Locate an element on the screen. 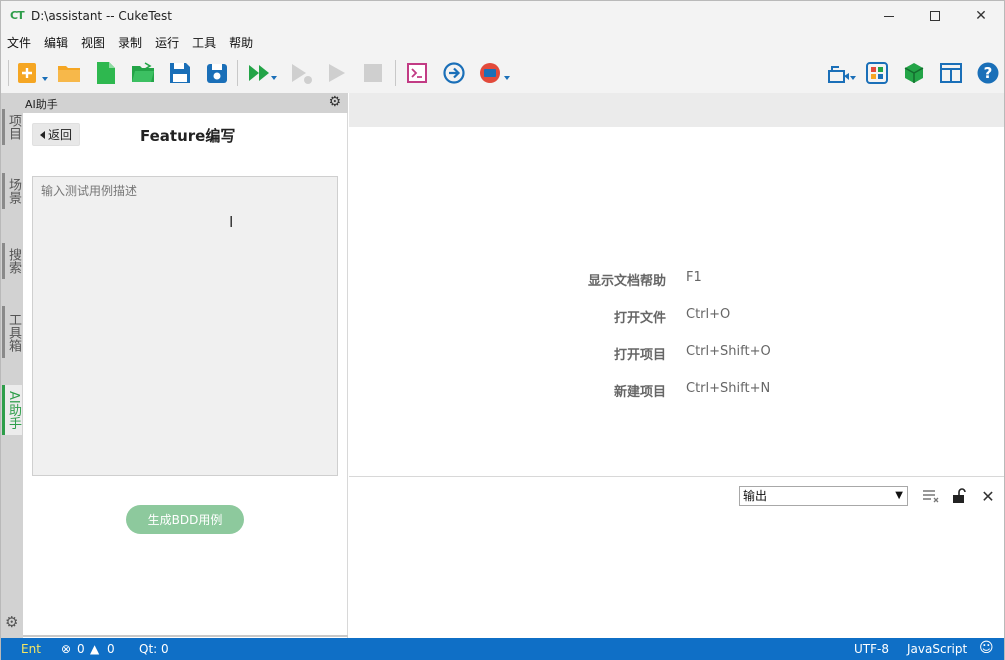  minimize-icon is located at coordinates (889, 16).